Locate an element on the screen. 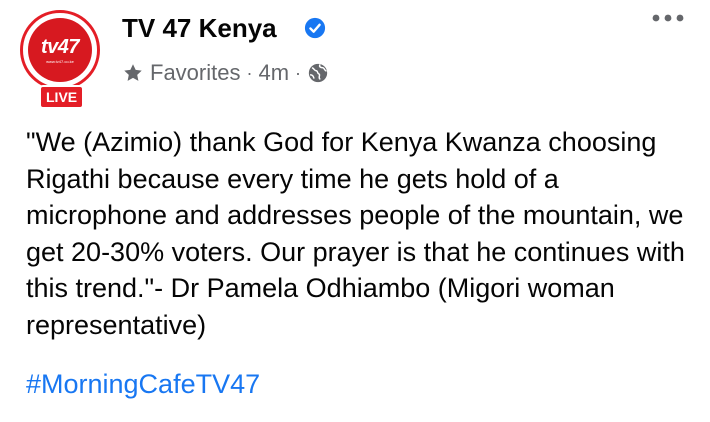  post-timestamp: 4m is located at coordinates (273, 73).